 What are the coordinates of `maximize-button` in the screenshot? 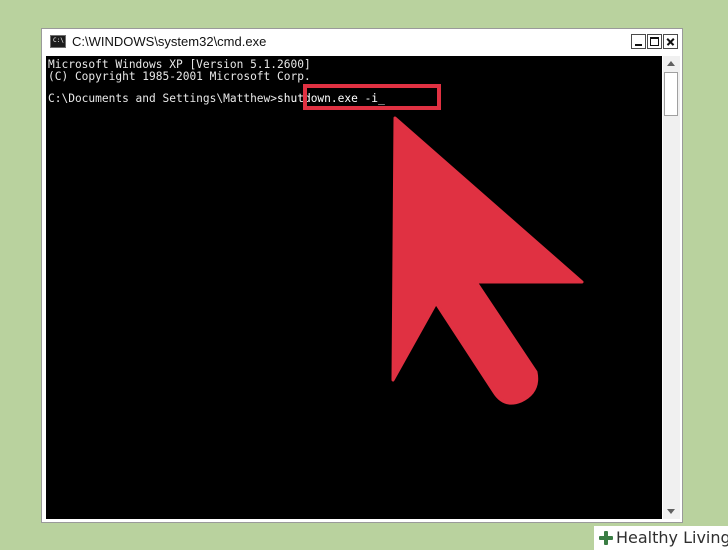 It's located at (654, 41).